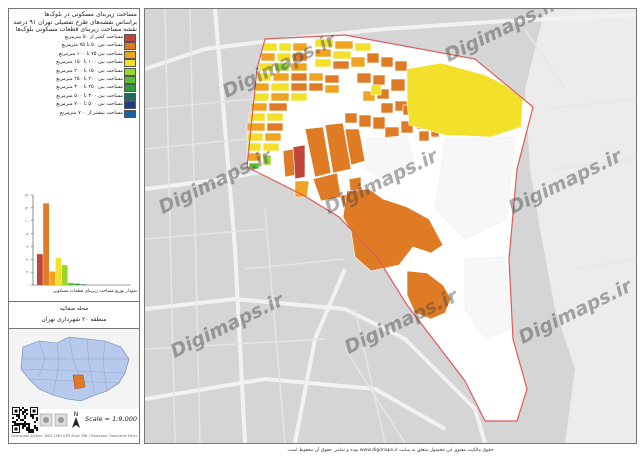 The height and width of the screenshot is (461, 643). I want to click on legend-swatch, so click(130, 113).